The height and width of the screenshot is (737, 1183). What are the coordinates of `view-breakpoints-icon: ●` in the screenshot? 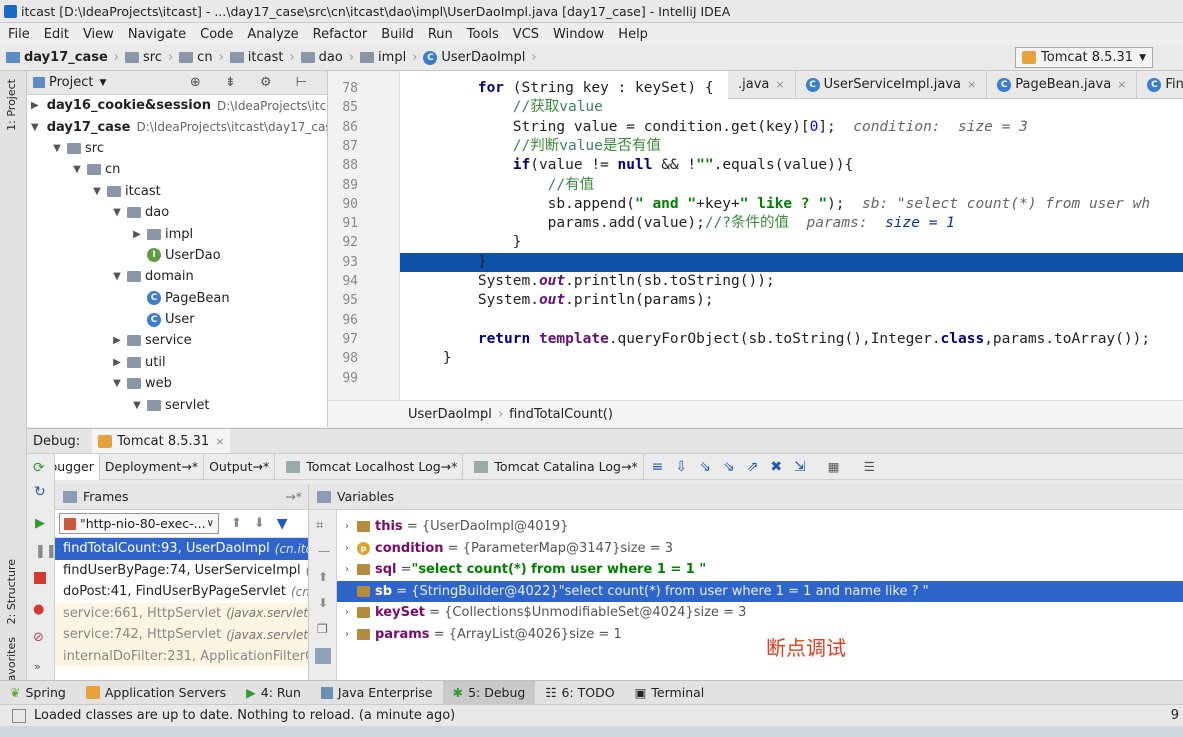 It's located at (38, 609).